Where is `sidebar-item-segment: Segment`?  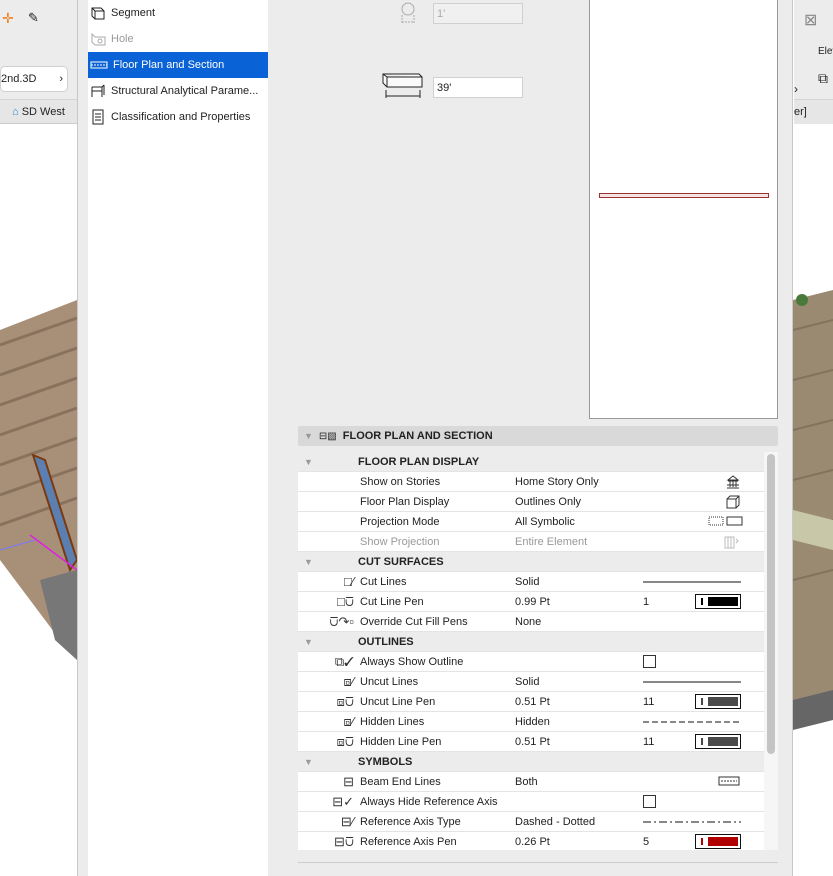
sidebar-item-segment: Segment is located at coordinates (178, 13).